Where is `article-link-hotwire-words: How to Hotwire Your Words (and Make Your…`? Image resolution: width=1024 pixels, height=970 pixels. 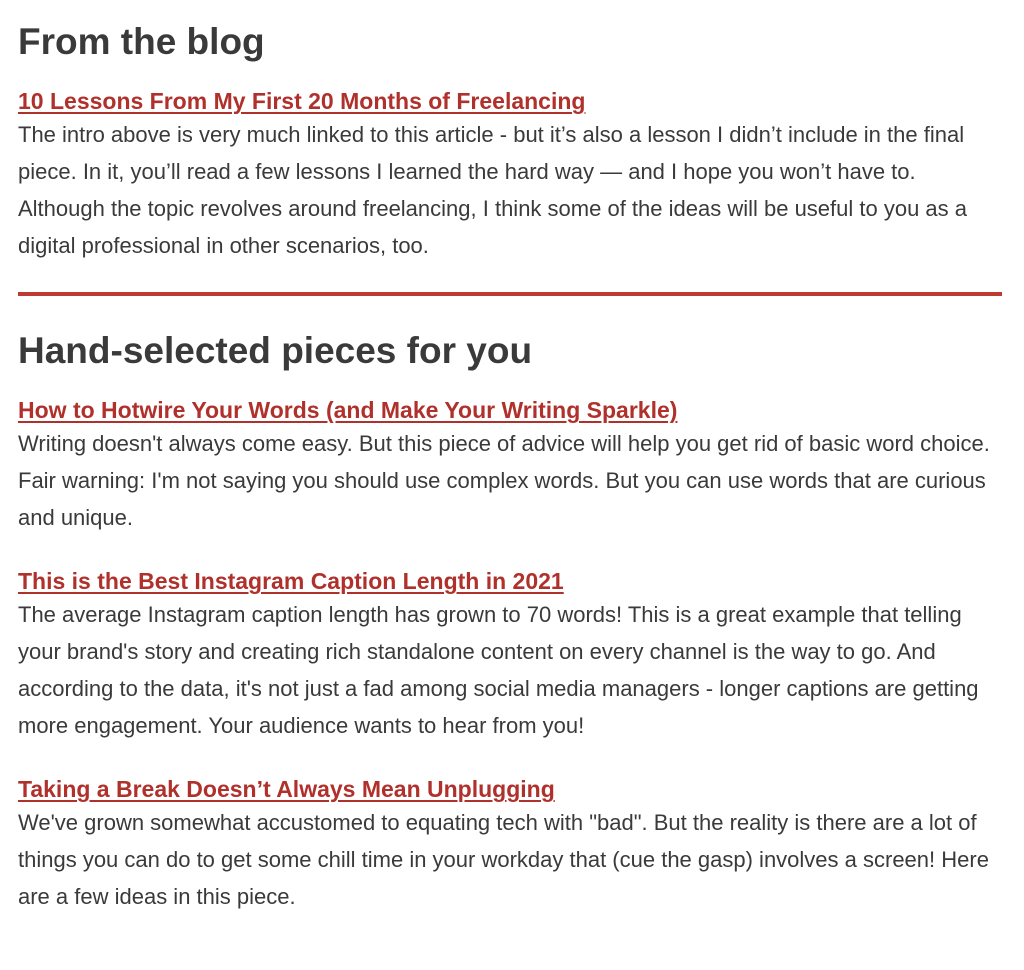 article-link-hotwire-words: How to Hotwire Your Words (and Make Your… is located at coordinates (347, 410).